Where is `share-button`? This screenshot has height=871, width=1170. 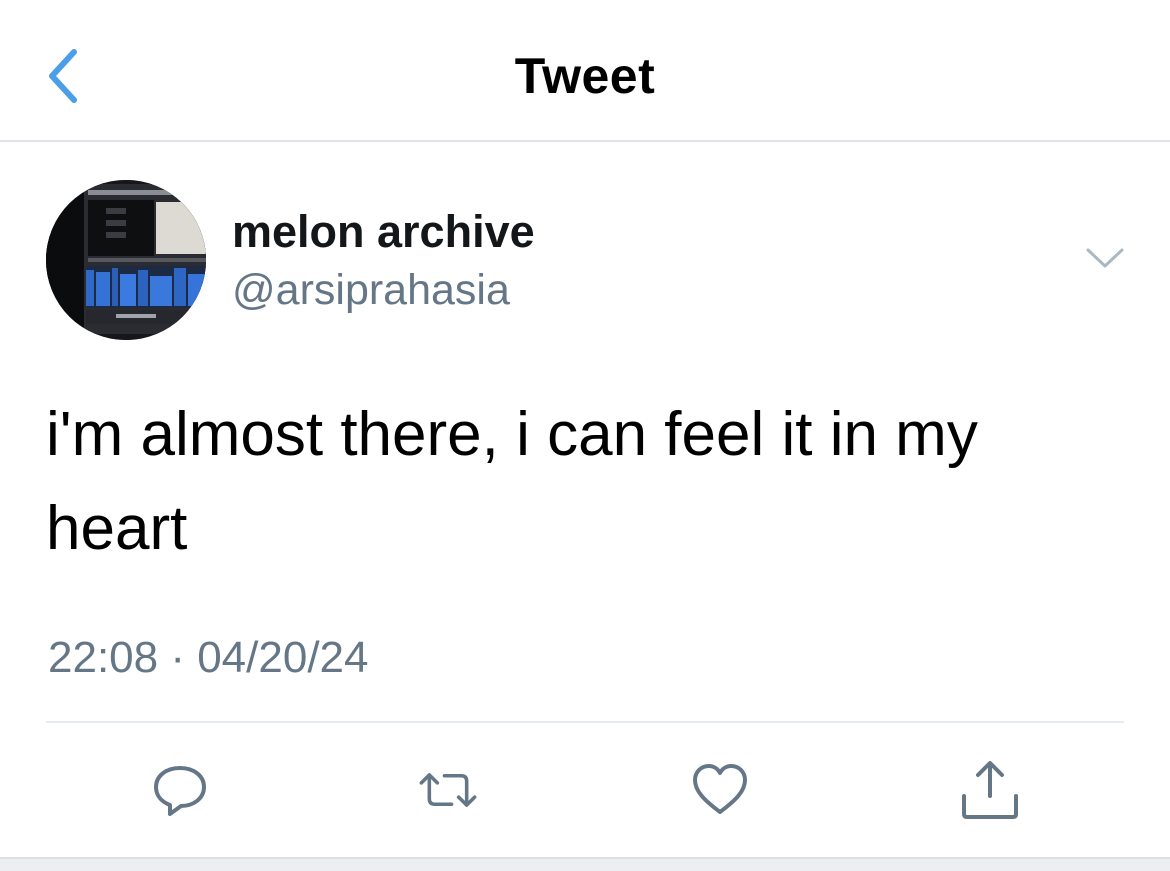 share-button is located at coordinates (990, 790).